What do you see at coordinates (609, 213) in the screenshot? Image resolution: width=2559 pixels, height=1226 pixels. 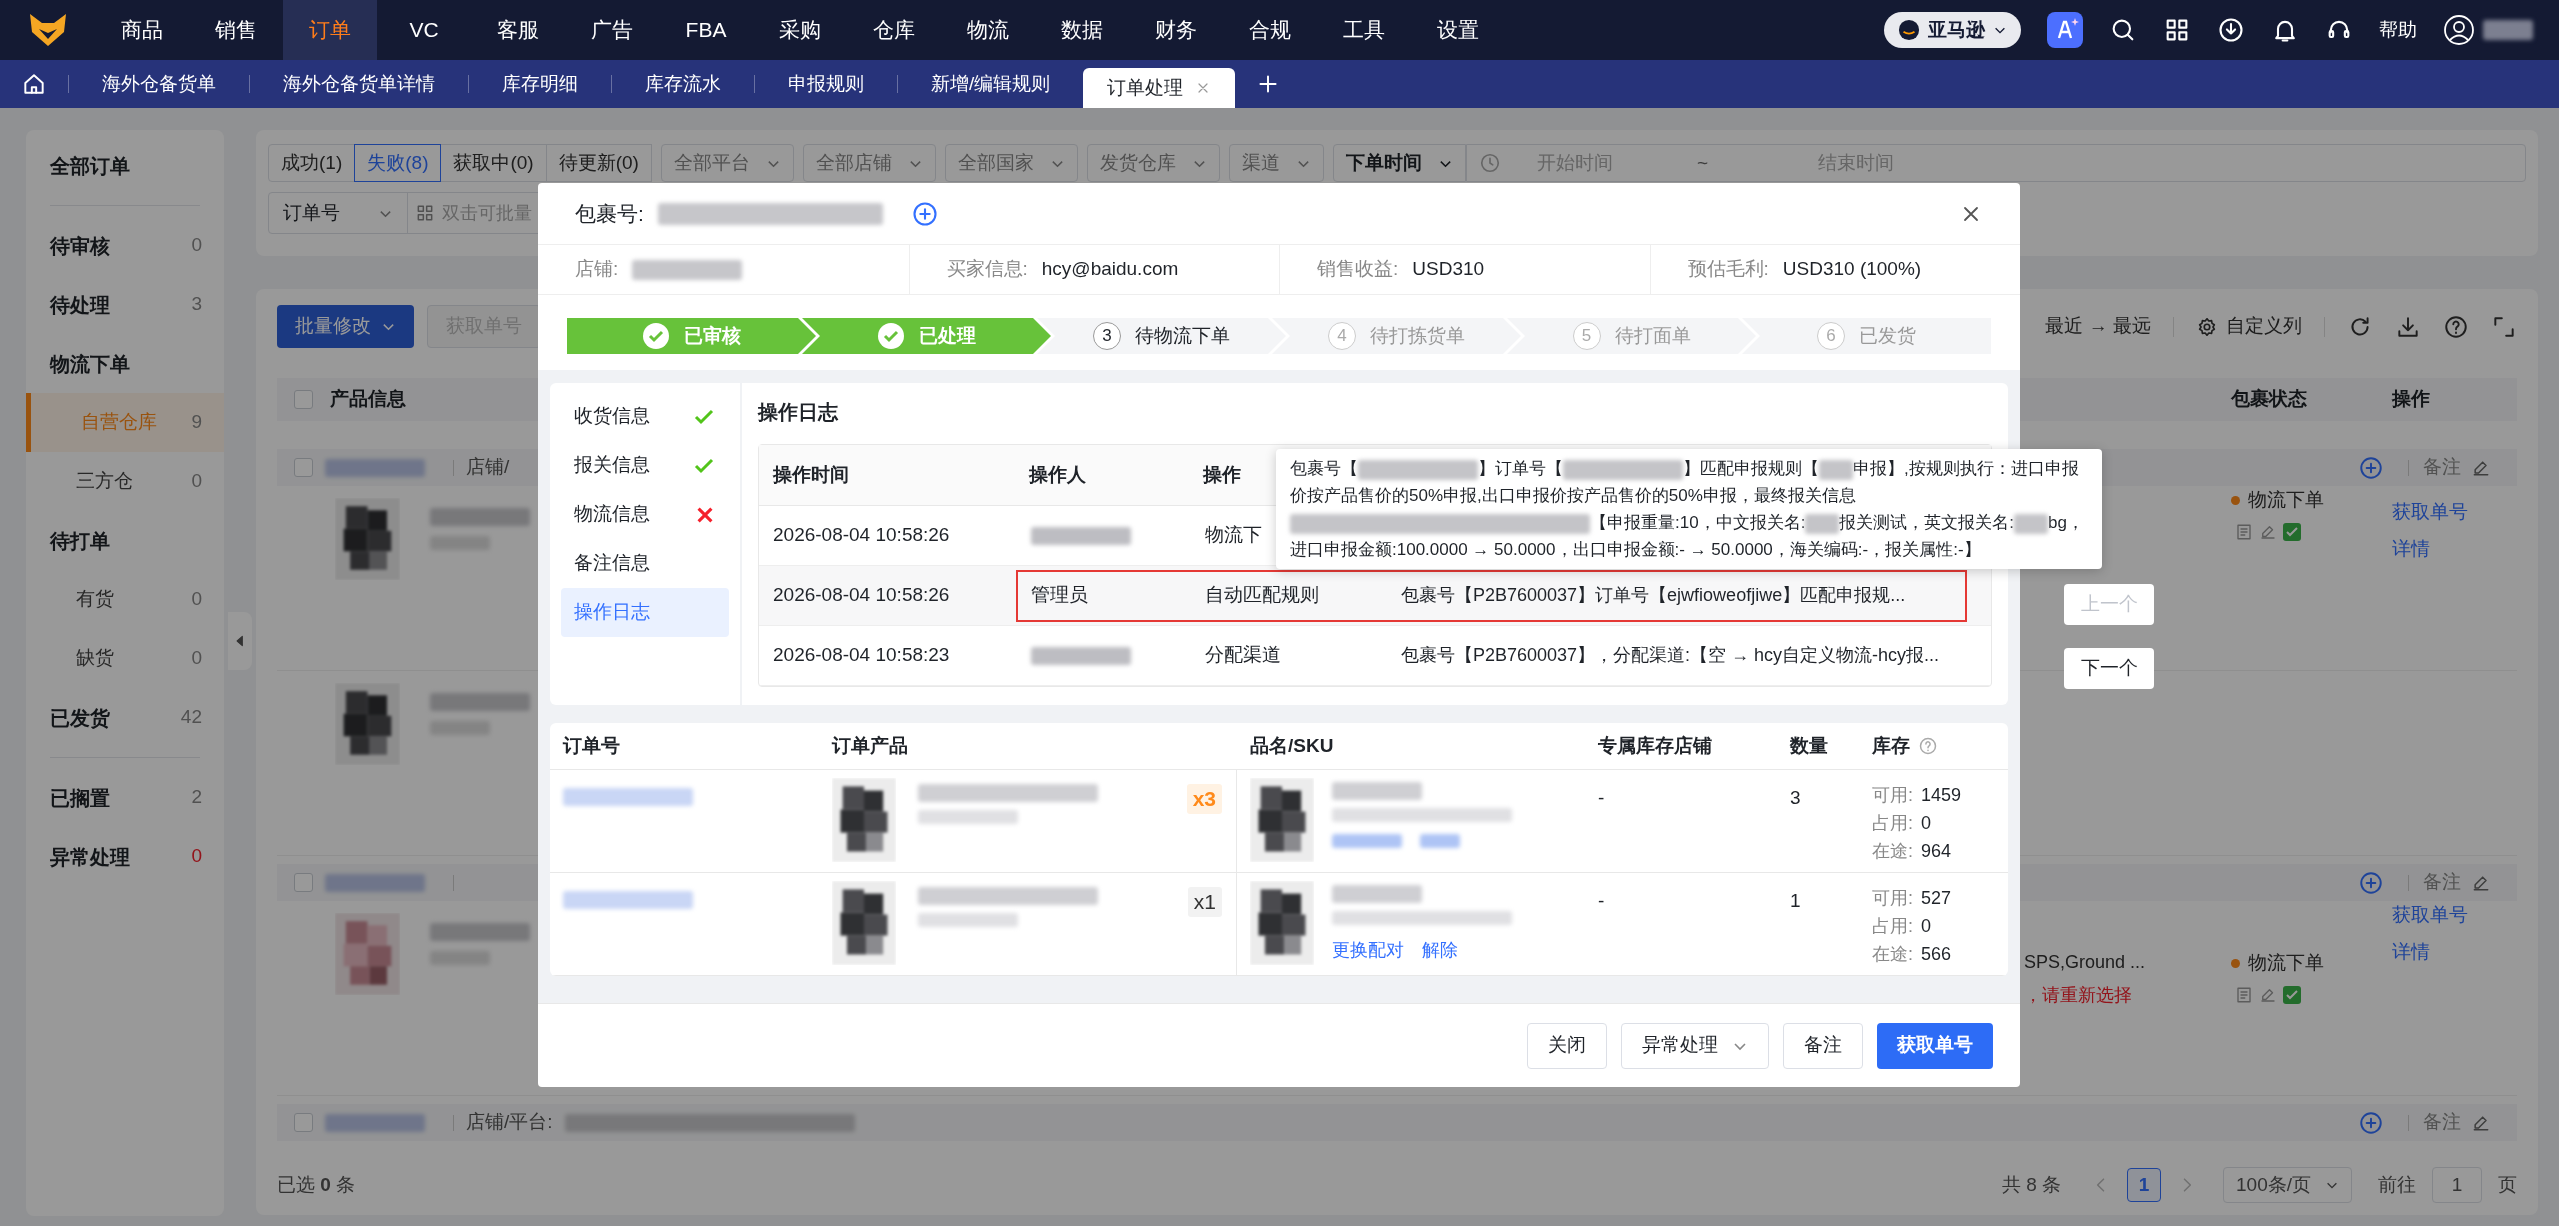 I see `package-label: 包裹号:` at bounding box center [609, 213].